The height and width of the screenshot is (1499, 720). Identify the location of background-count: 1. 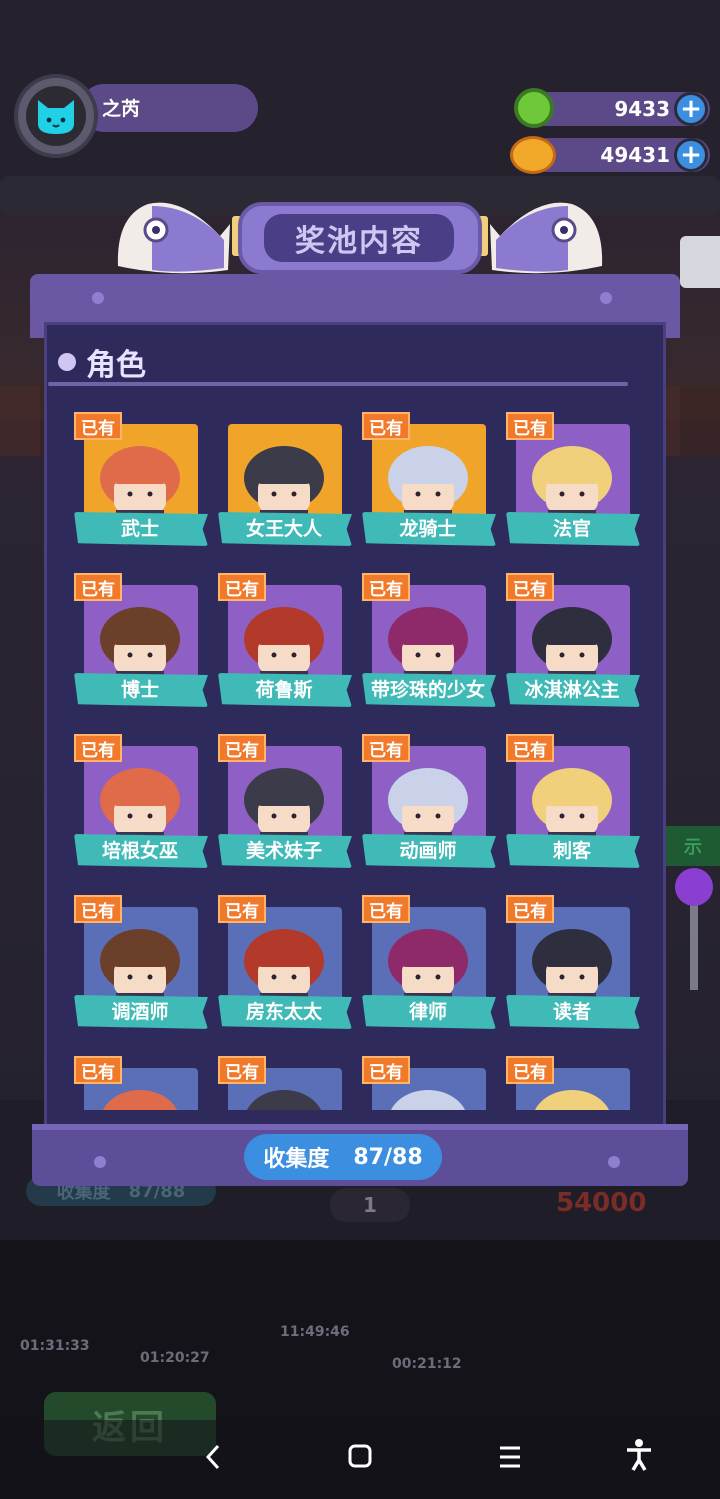
(370, 1205).